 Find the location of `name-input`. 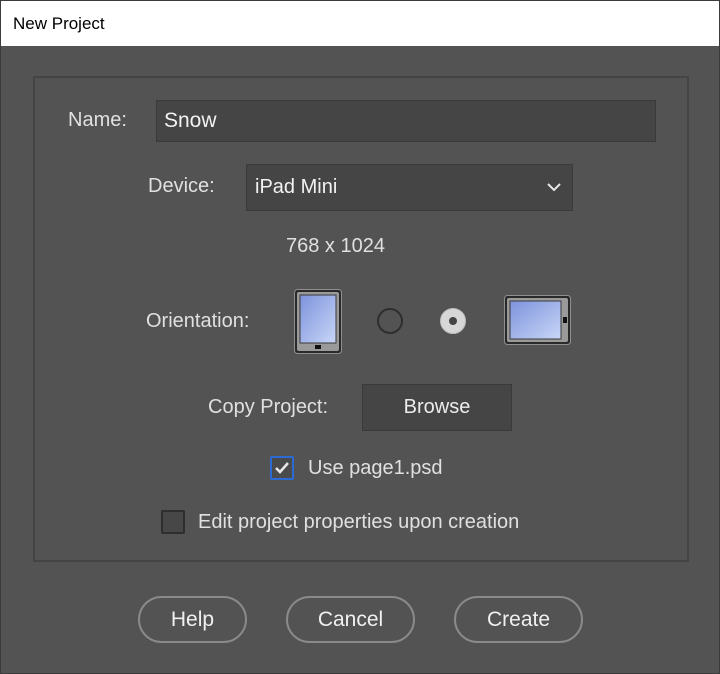

name-input is located at coordinates (406, 121).